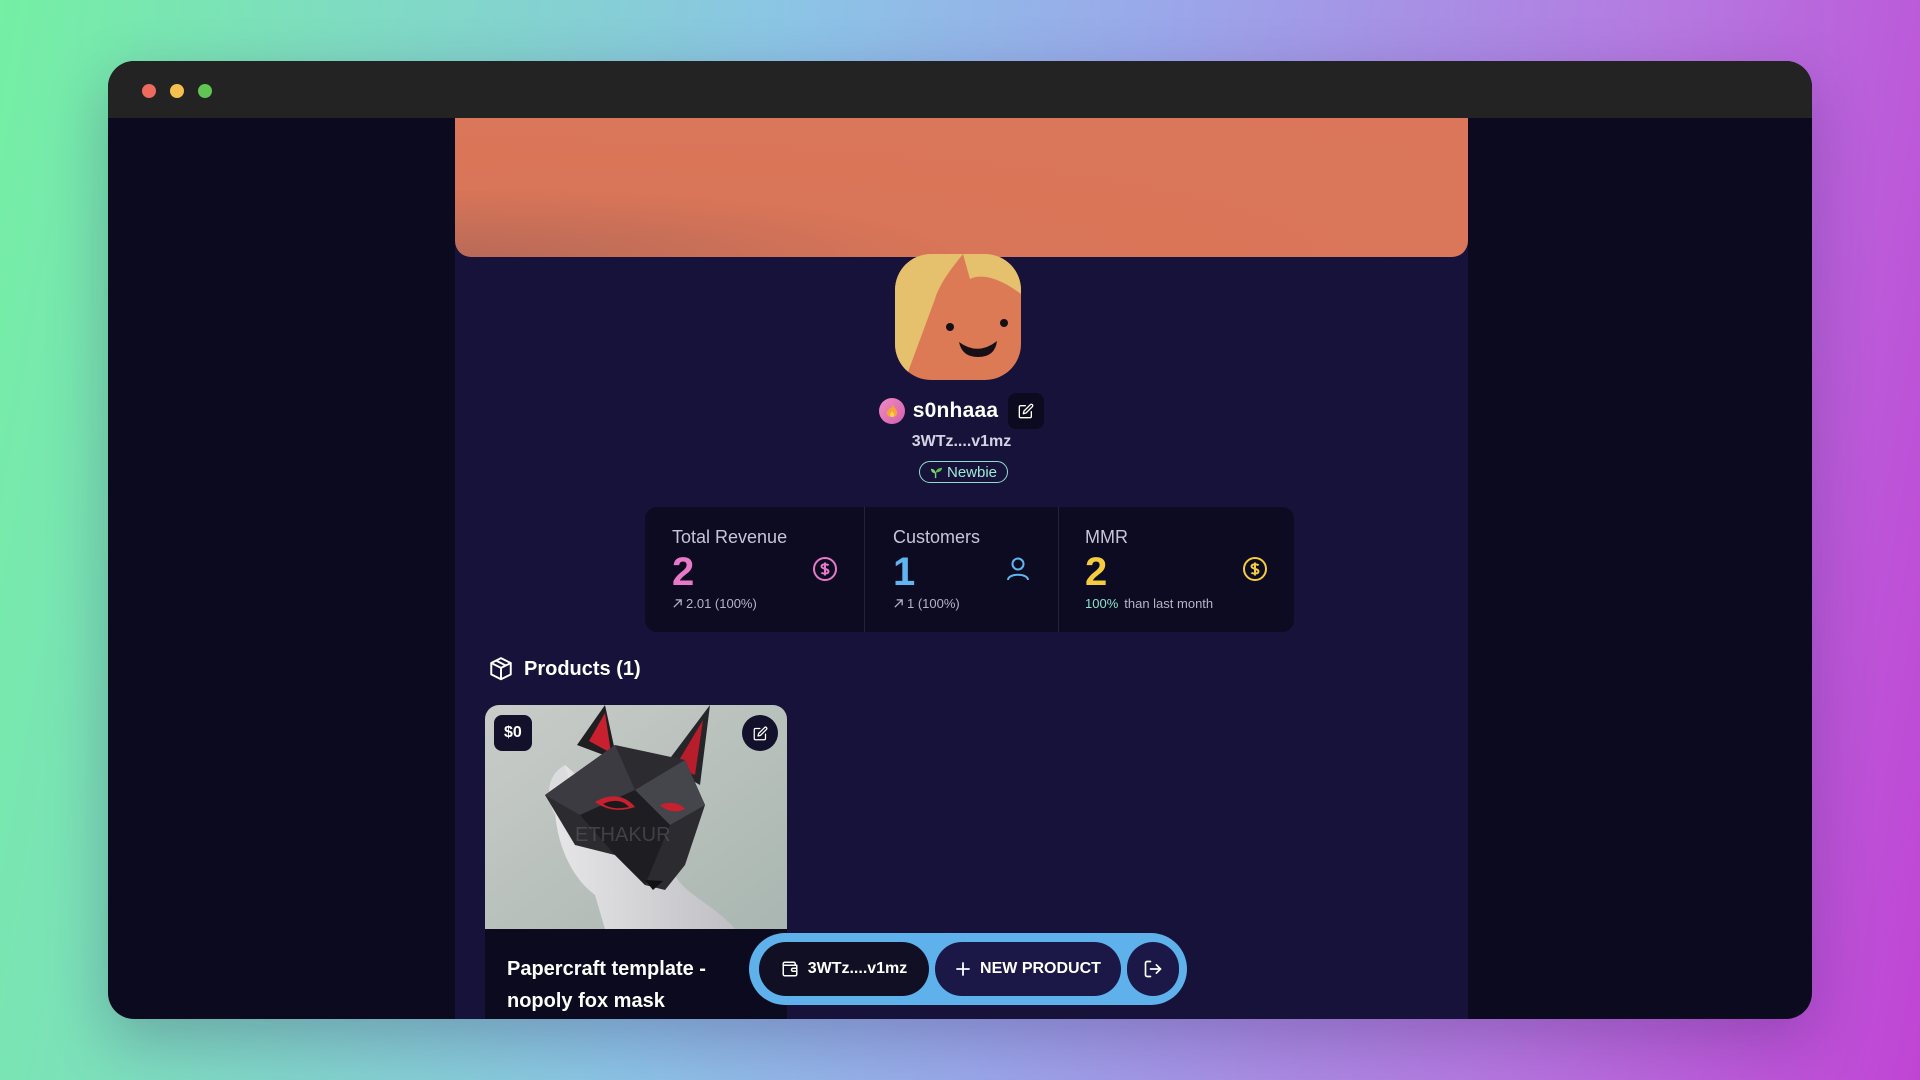  What do you see at coordinates (937, 537) in the screenshot?
I see `stat-label: Customers` at bounding box center [937, 537].